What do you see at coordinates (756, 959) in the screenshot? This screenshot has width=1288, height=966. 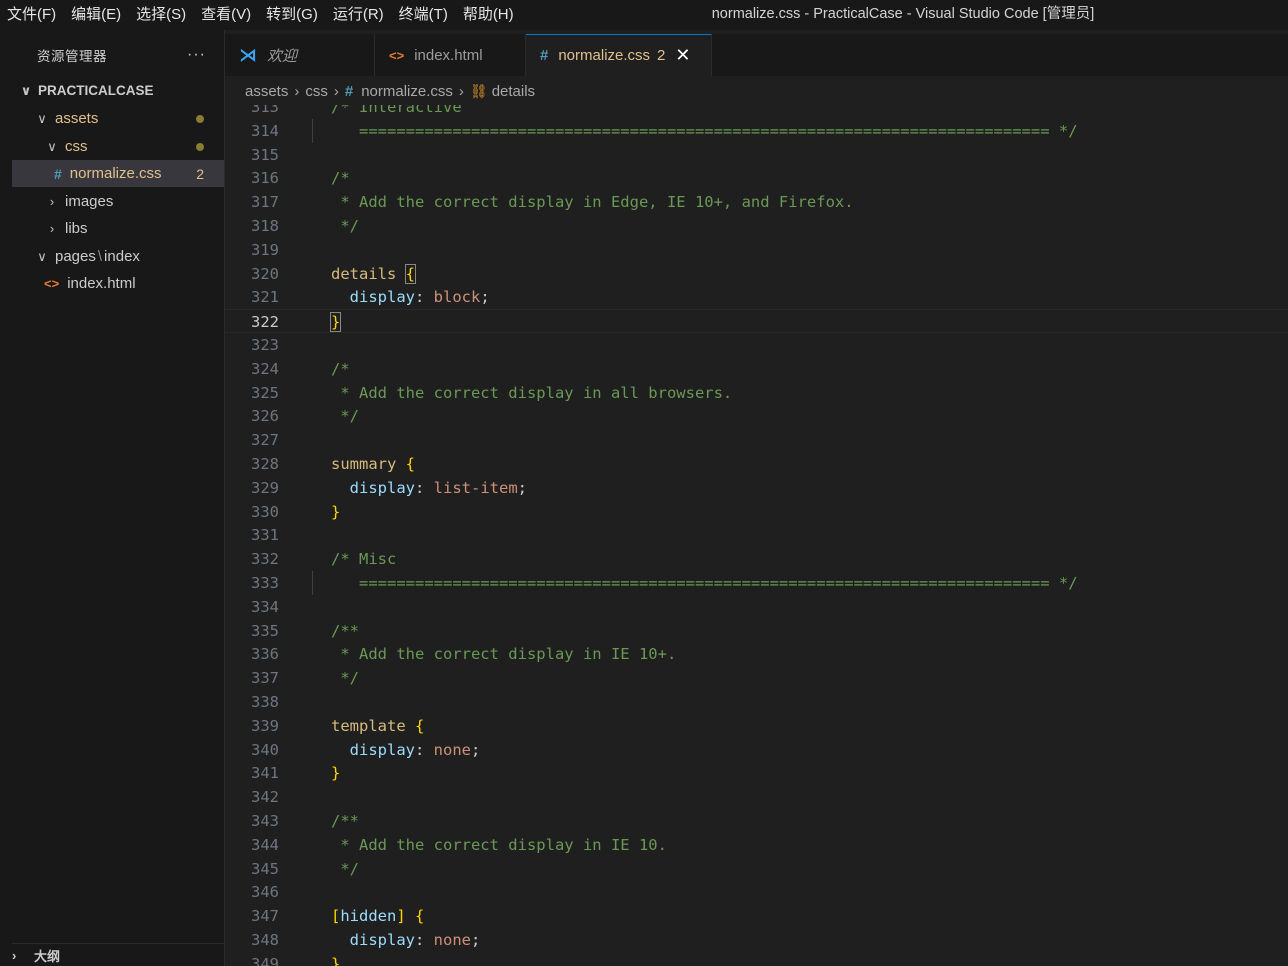 I see `code-line: 349}` at bounding box center [756, 959].